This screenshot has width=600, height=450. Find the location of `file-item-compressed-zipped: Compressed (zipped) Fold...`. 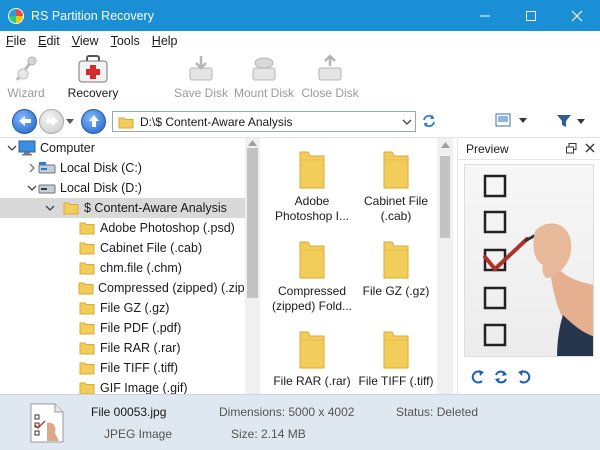

file-item-compressed-zipped: Compressed (zipped) Fold... is located at coordinates (312, 274).